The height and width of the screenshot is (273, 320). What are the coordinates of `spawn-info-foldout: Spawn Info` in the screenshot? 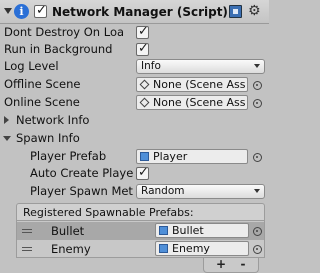 It's located at (134, 138).